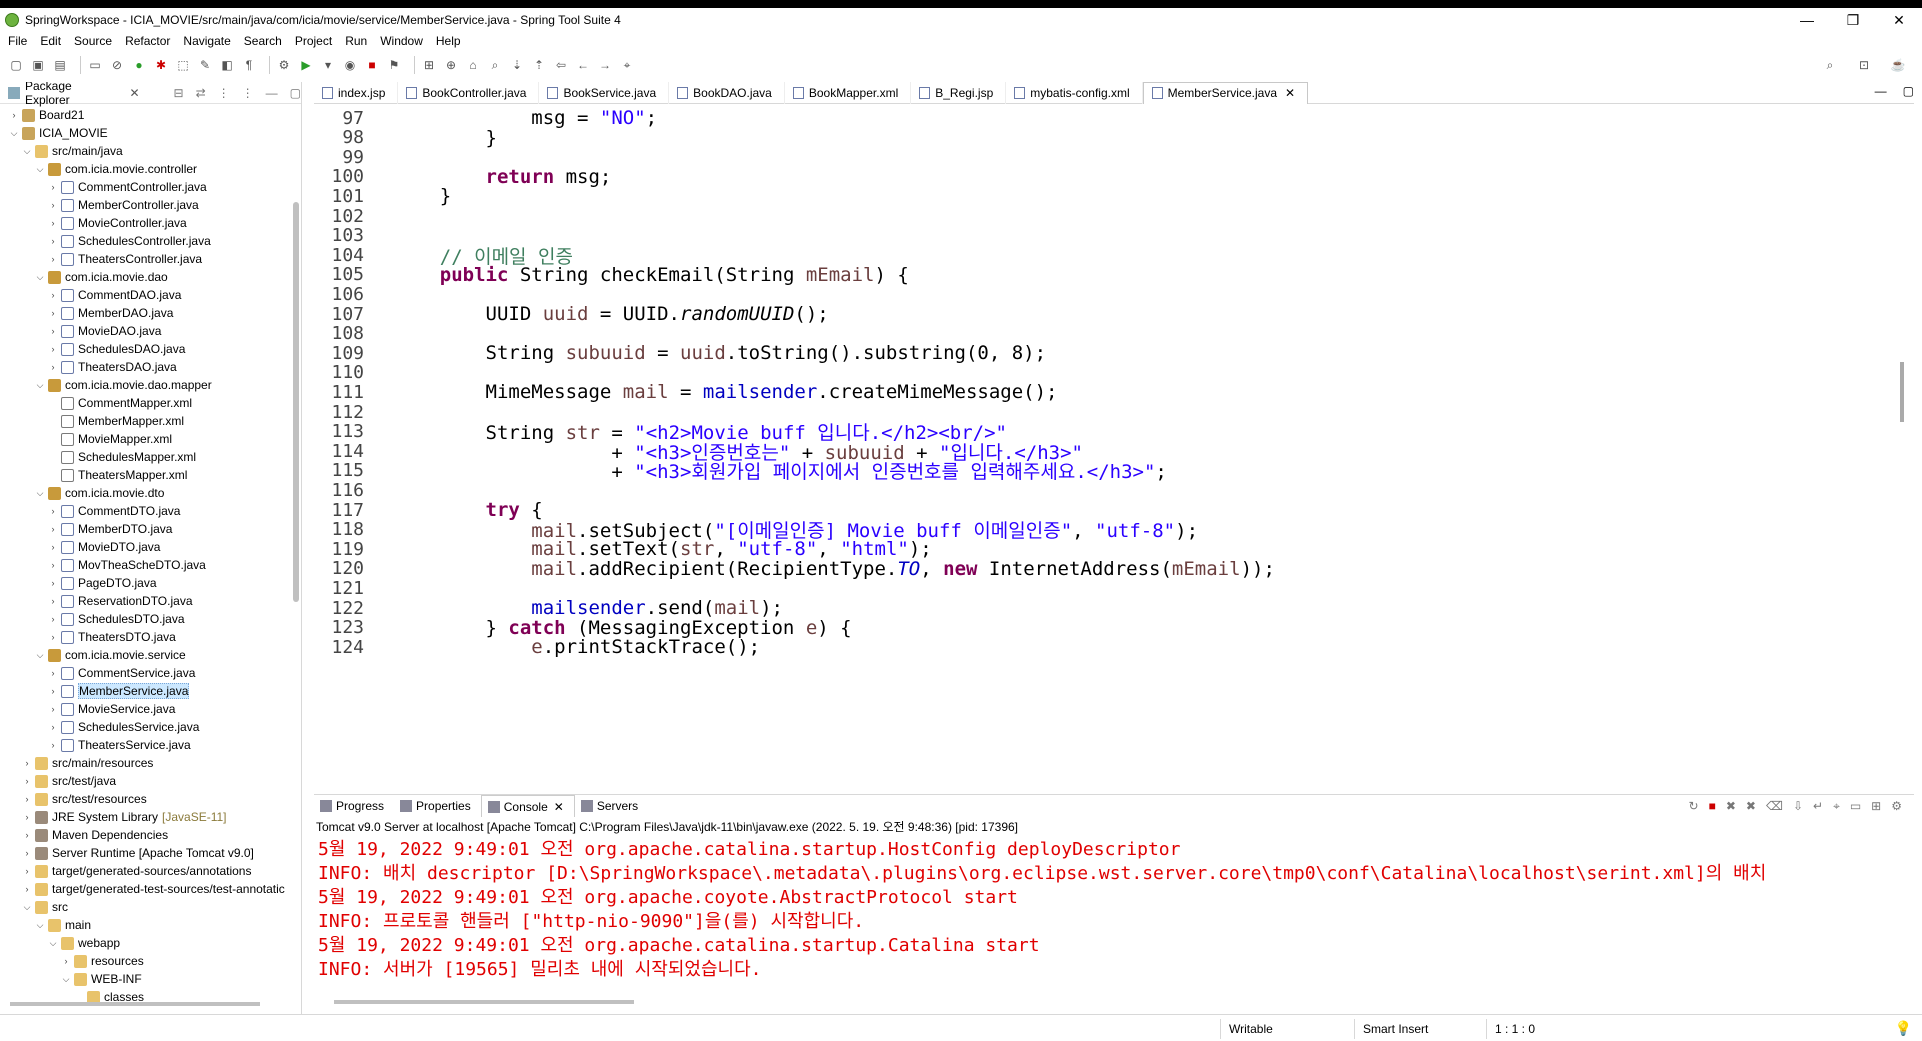  Describe the element at coordinates (1903, 1028) in the screenshot. I see `tip-lightbulb-icon: 💡` at that location.